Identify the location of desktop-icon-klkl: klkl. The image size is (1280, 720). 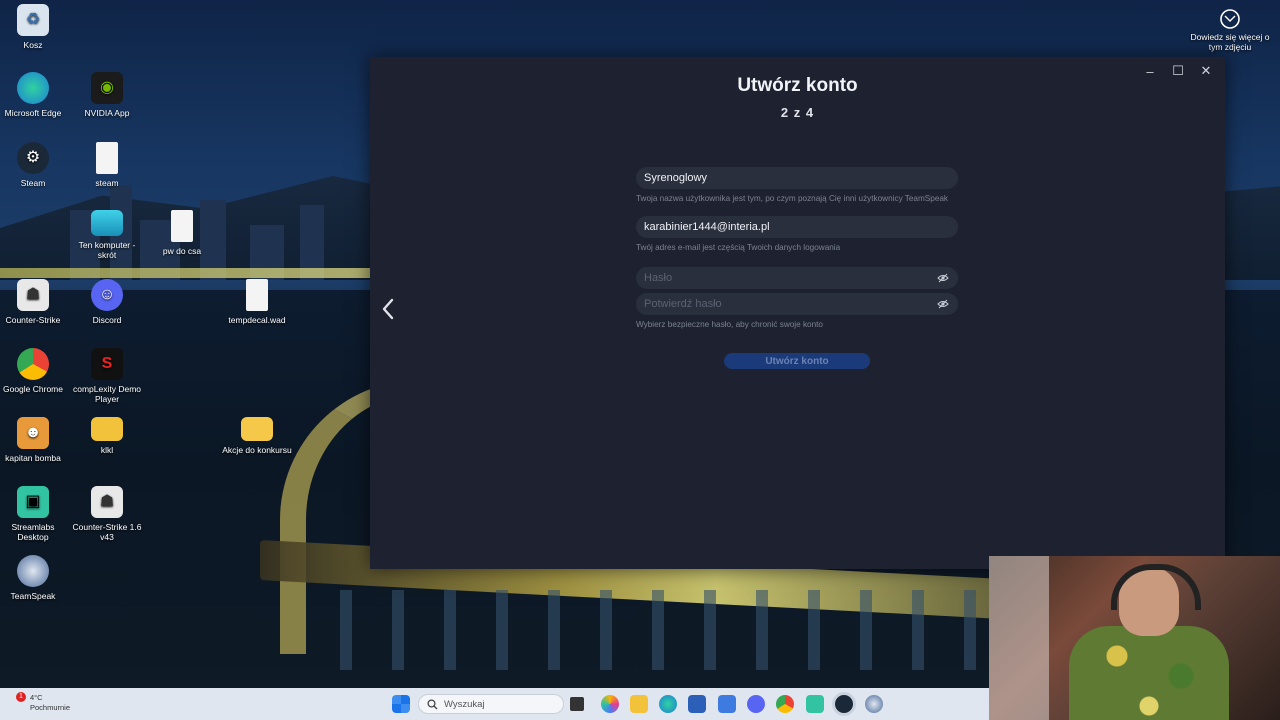
(107, 436).